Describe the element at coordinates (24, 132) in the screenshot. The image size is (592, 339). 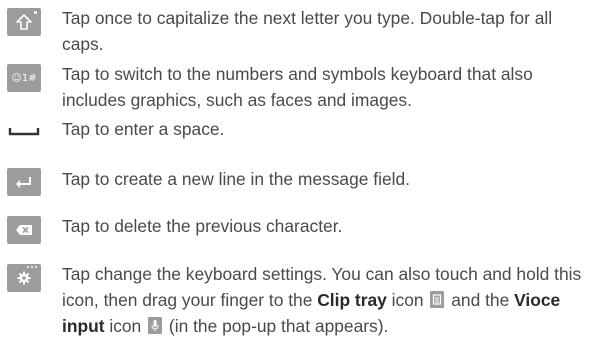
I see `space-bar-icon` at that location.